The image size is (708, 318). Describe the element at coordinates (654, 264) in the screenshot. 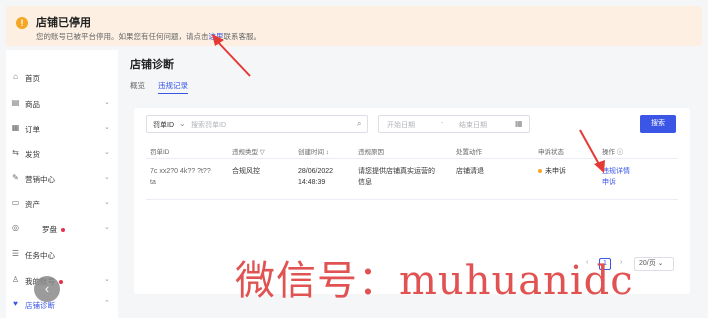

I see `page-size-select: 20/页 ⌄` at that location.